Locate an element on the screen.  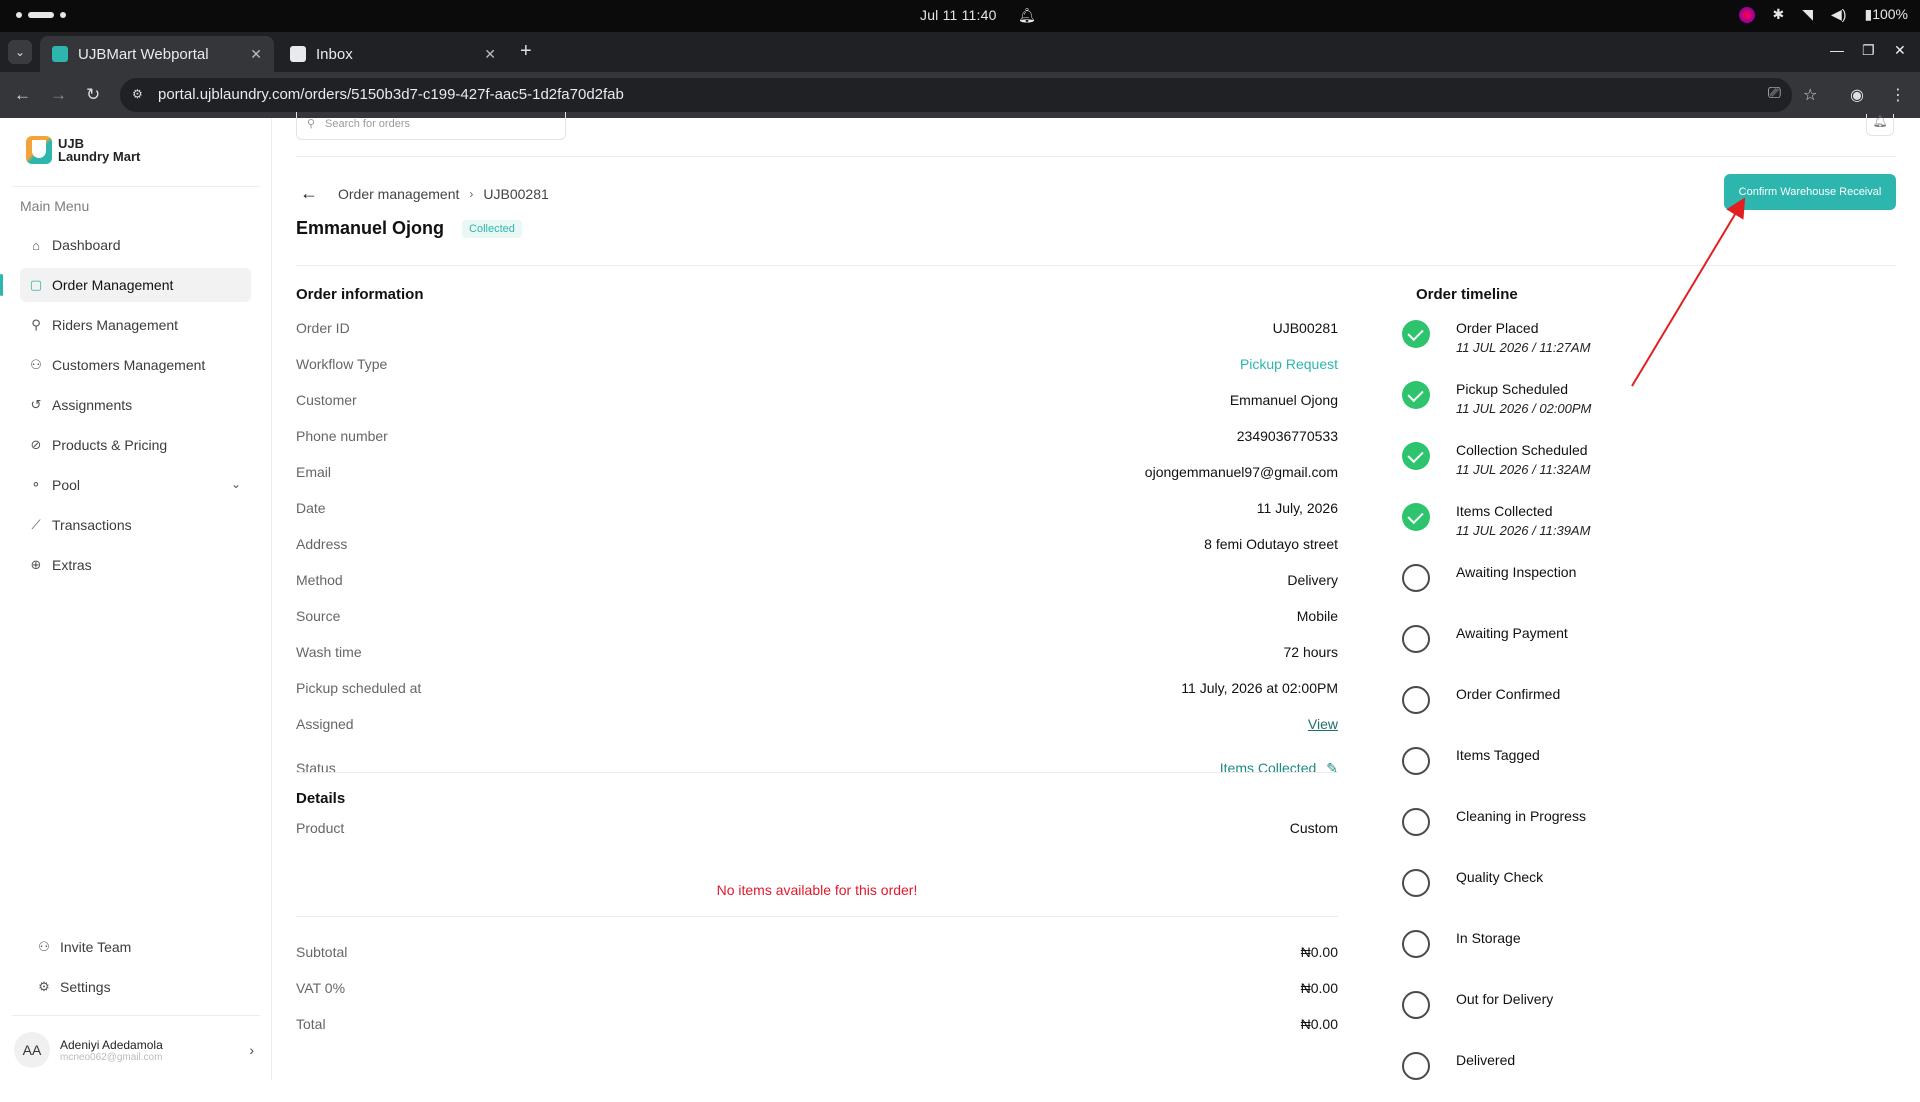
maximize-icon: ❐ is located at coordinates (1868, 50).